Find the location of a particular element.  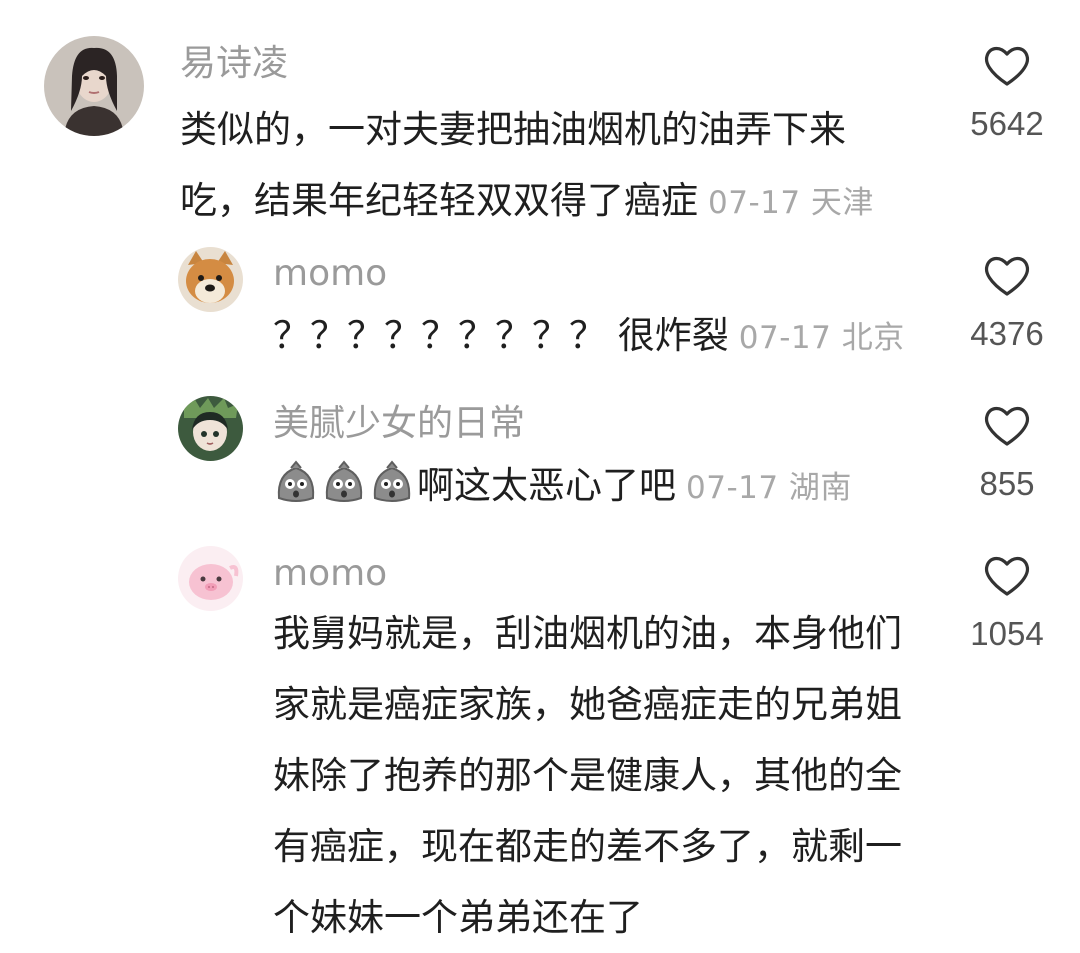

avatar-dog-icon is located at coordinates (210, 279).